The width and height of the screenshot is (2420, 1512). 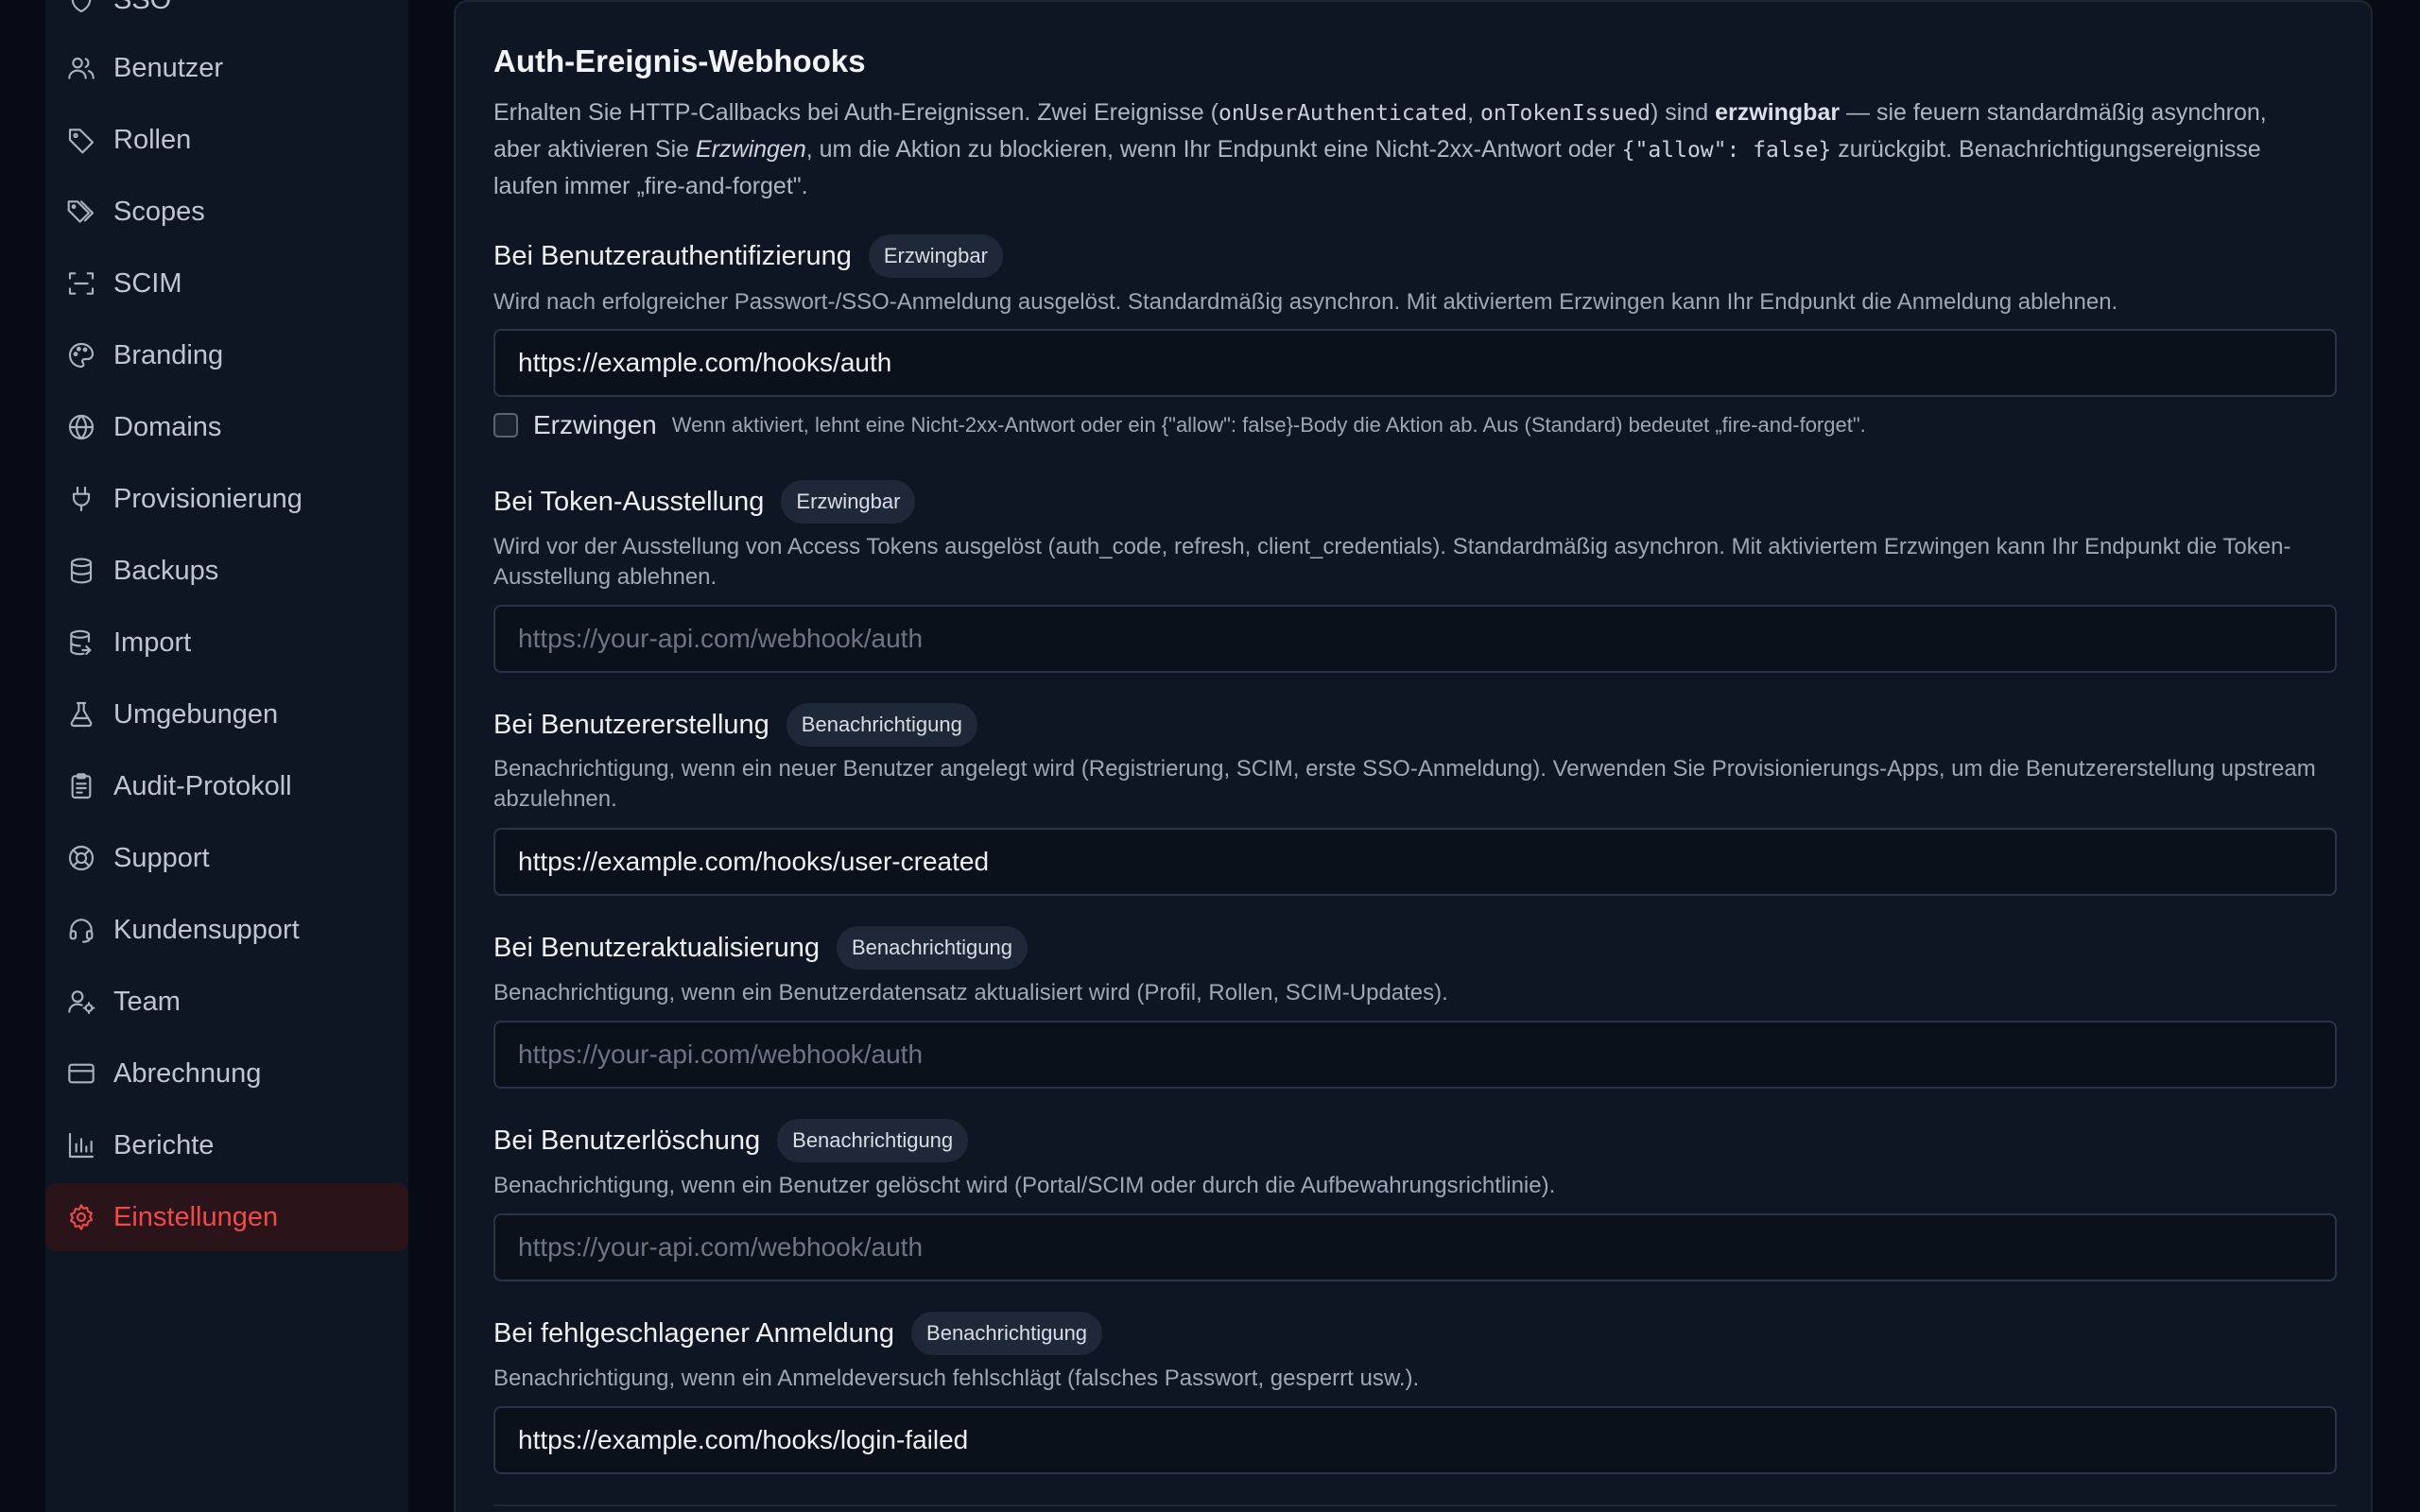 I want to click on sidebar-item-provisionierung: Provisionierung, so click(x=226, y=499).